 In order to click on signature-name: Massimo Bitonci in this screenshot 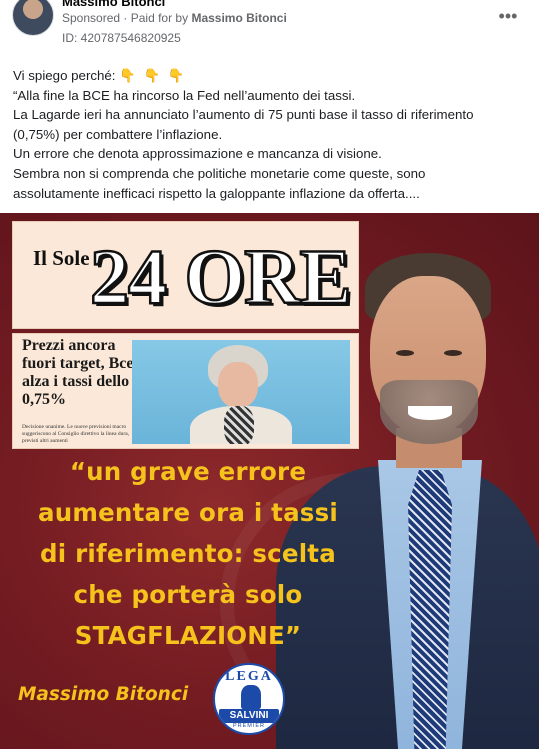, I will do `click(103, 694)`.